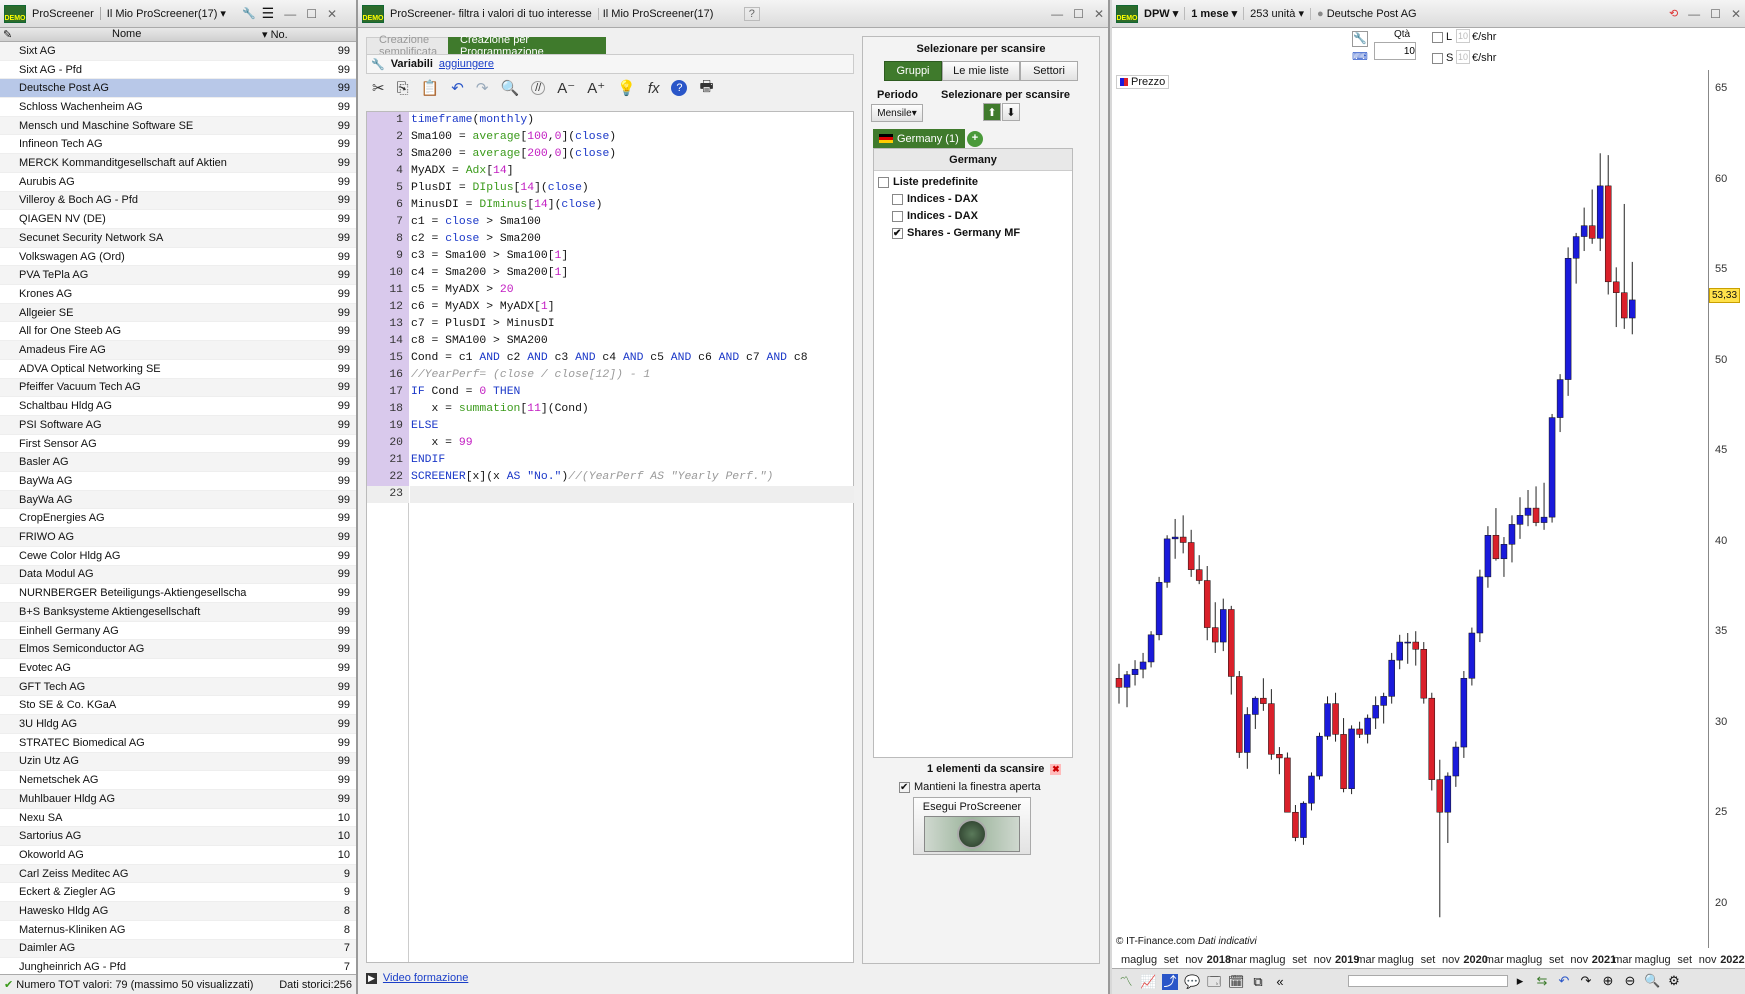 This screenshot has width=1745, height=994. What do you see at coordinates (904, 787) in the screenshot?
I see `checkbox-checked: ✔` at bounding box center [904, 787].